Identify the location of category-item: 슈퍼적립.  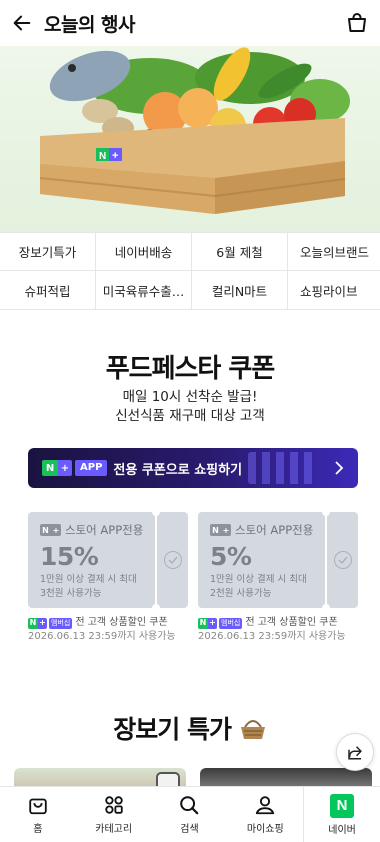
(48, 290).